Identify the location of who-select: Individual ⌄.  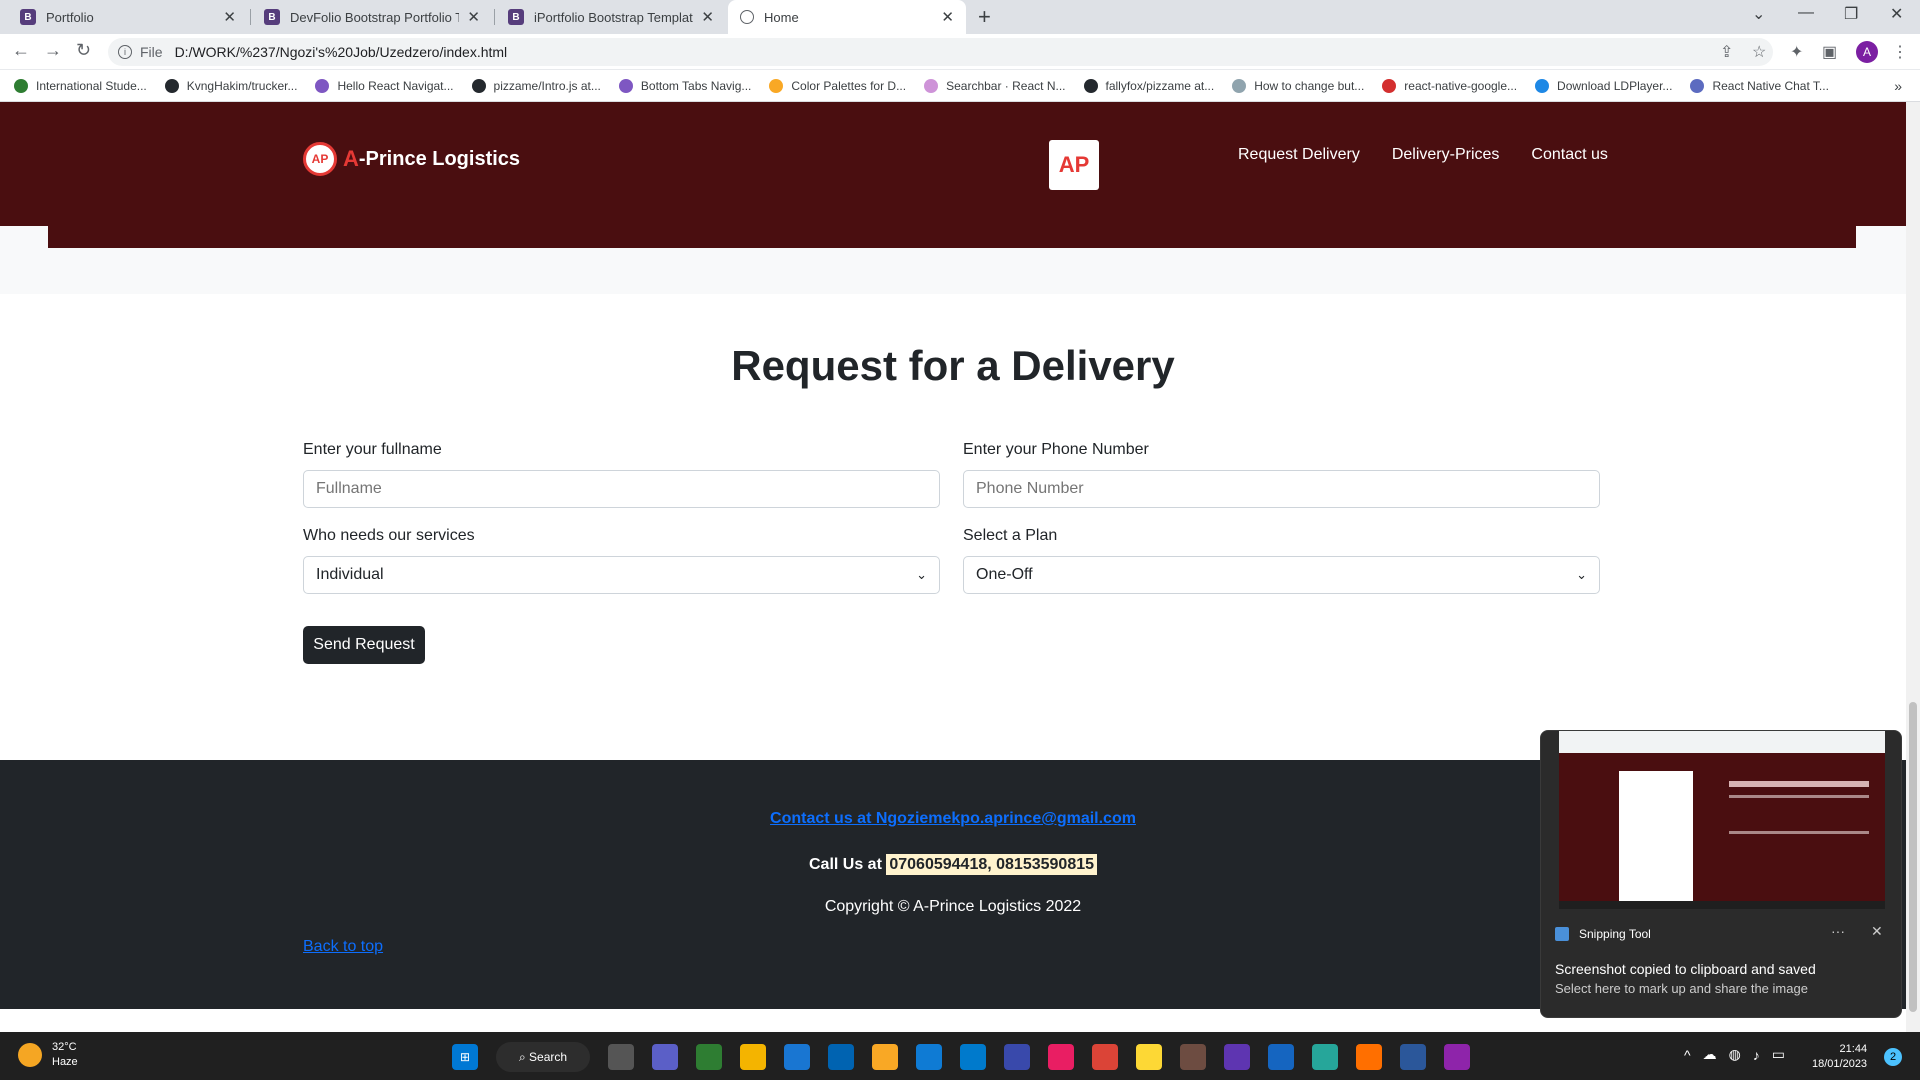
(621, 575).